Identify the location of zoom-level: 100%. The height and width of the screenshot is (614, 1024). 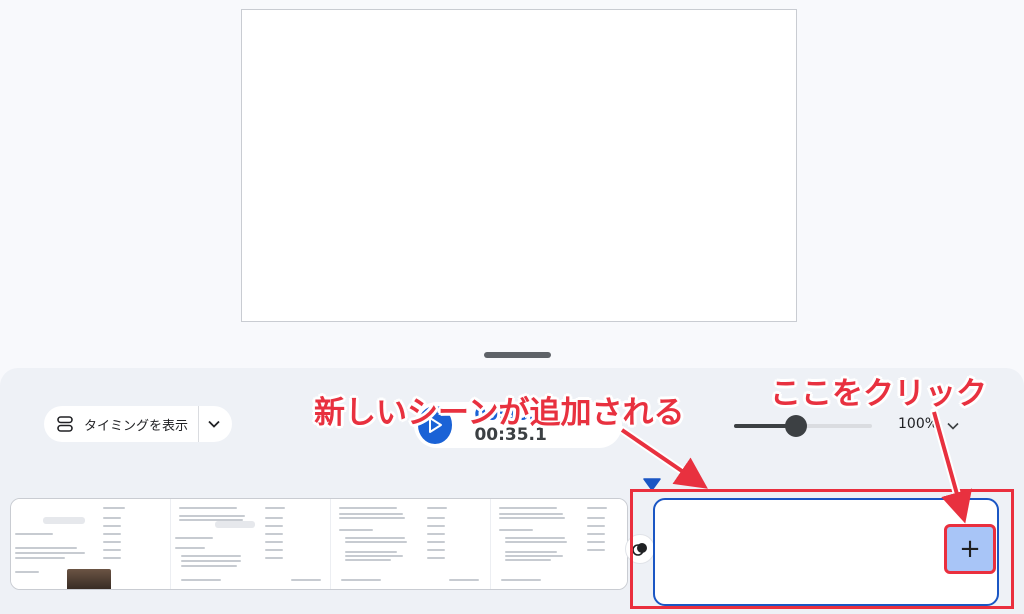
(918, 424).